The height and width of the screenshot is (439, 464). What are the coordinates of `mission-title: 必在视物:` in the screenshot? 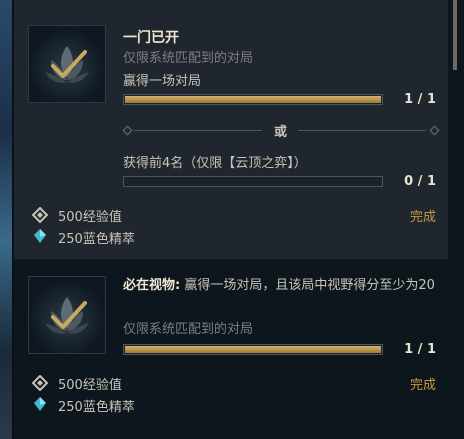 It's located at (152, 285).